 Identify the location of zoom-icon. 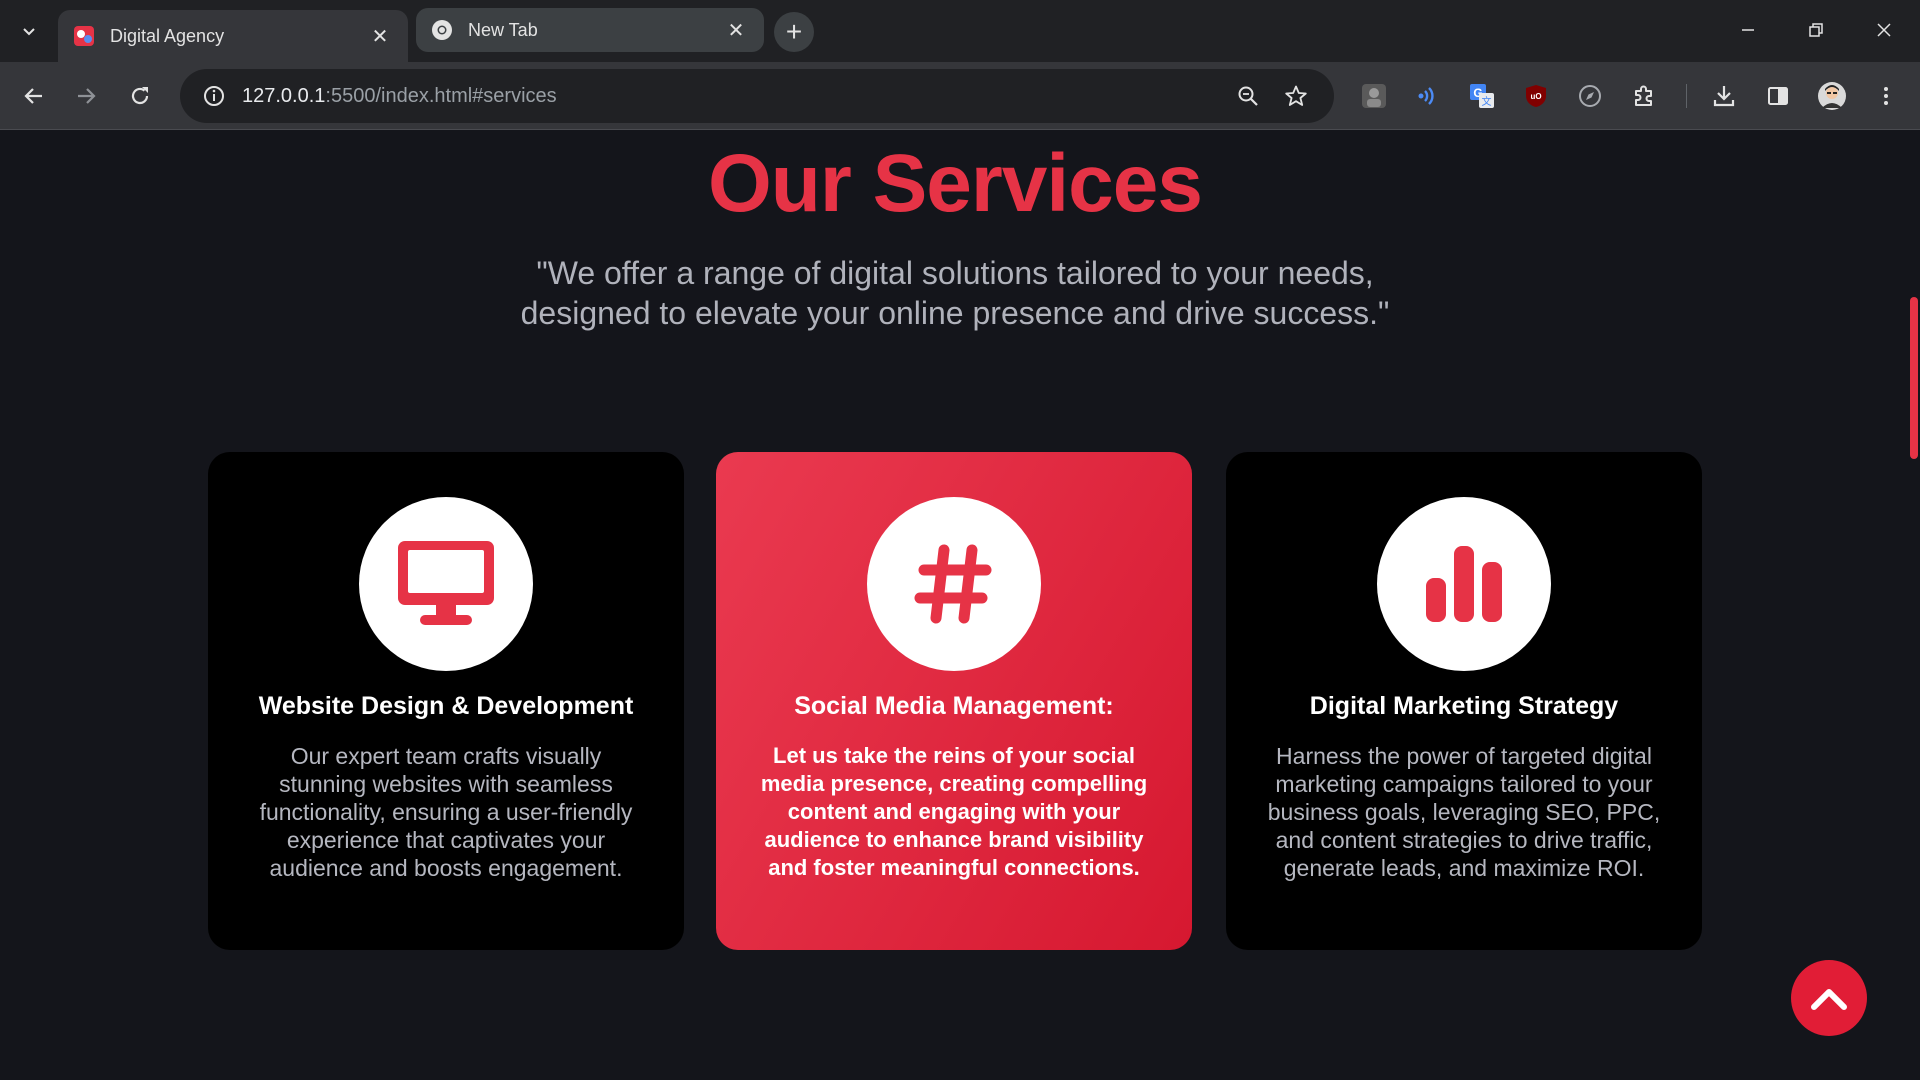
(1248, 96).